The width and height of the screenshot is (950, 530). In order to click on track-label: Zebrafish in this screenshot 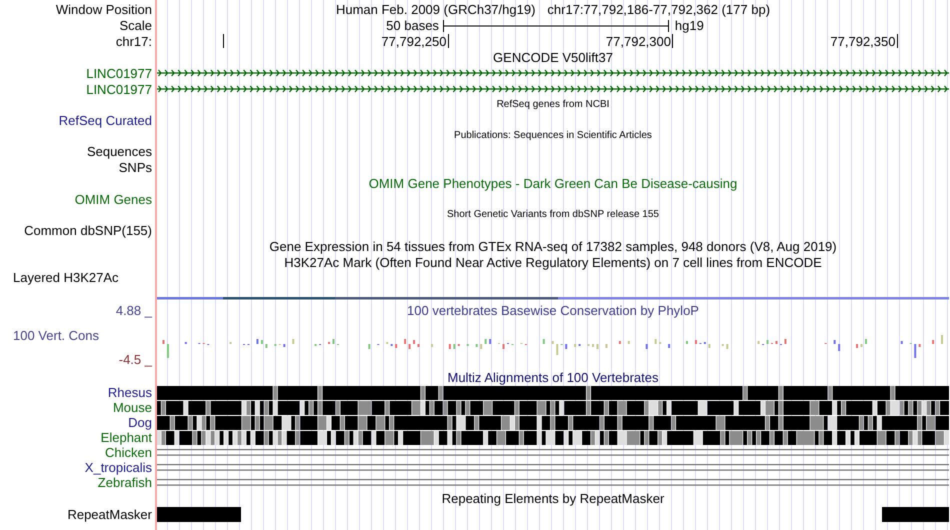, I will do `click(125, 482)`.